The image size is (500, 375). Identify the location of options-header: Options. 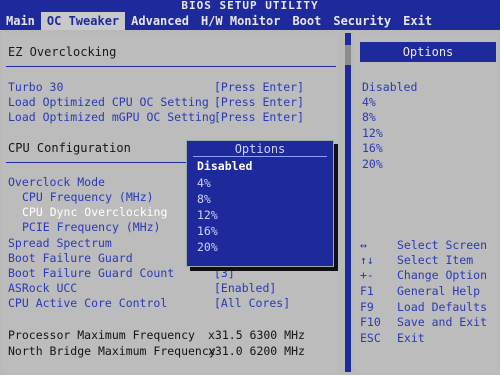
(428, 52).